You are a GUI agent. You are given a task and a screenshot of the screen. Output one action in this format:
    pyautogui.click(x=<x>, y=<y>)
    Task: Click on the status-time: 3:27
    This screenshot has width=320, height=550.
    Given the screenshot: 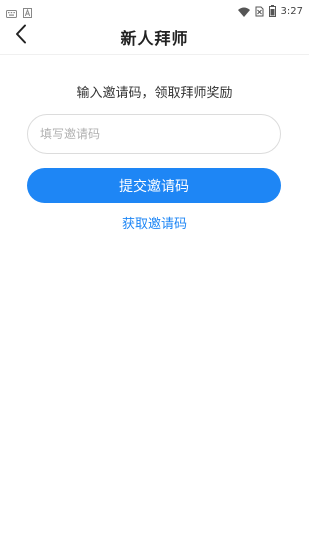 What is the action you would take?
    pyautogui.click(x=291, y=11)
    